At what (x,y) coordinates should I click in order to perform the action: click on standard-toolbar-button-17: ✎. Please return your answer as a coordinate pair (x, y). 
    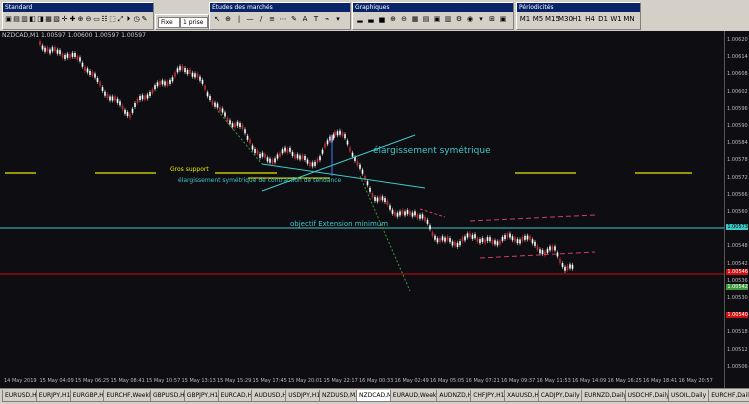
    Looking at the image, I should click on (144, 19).